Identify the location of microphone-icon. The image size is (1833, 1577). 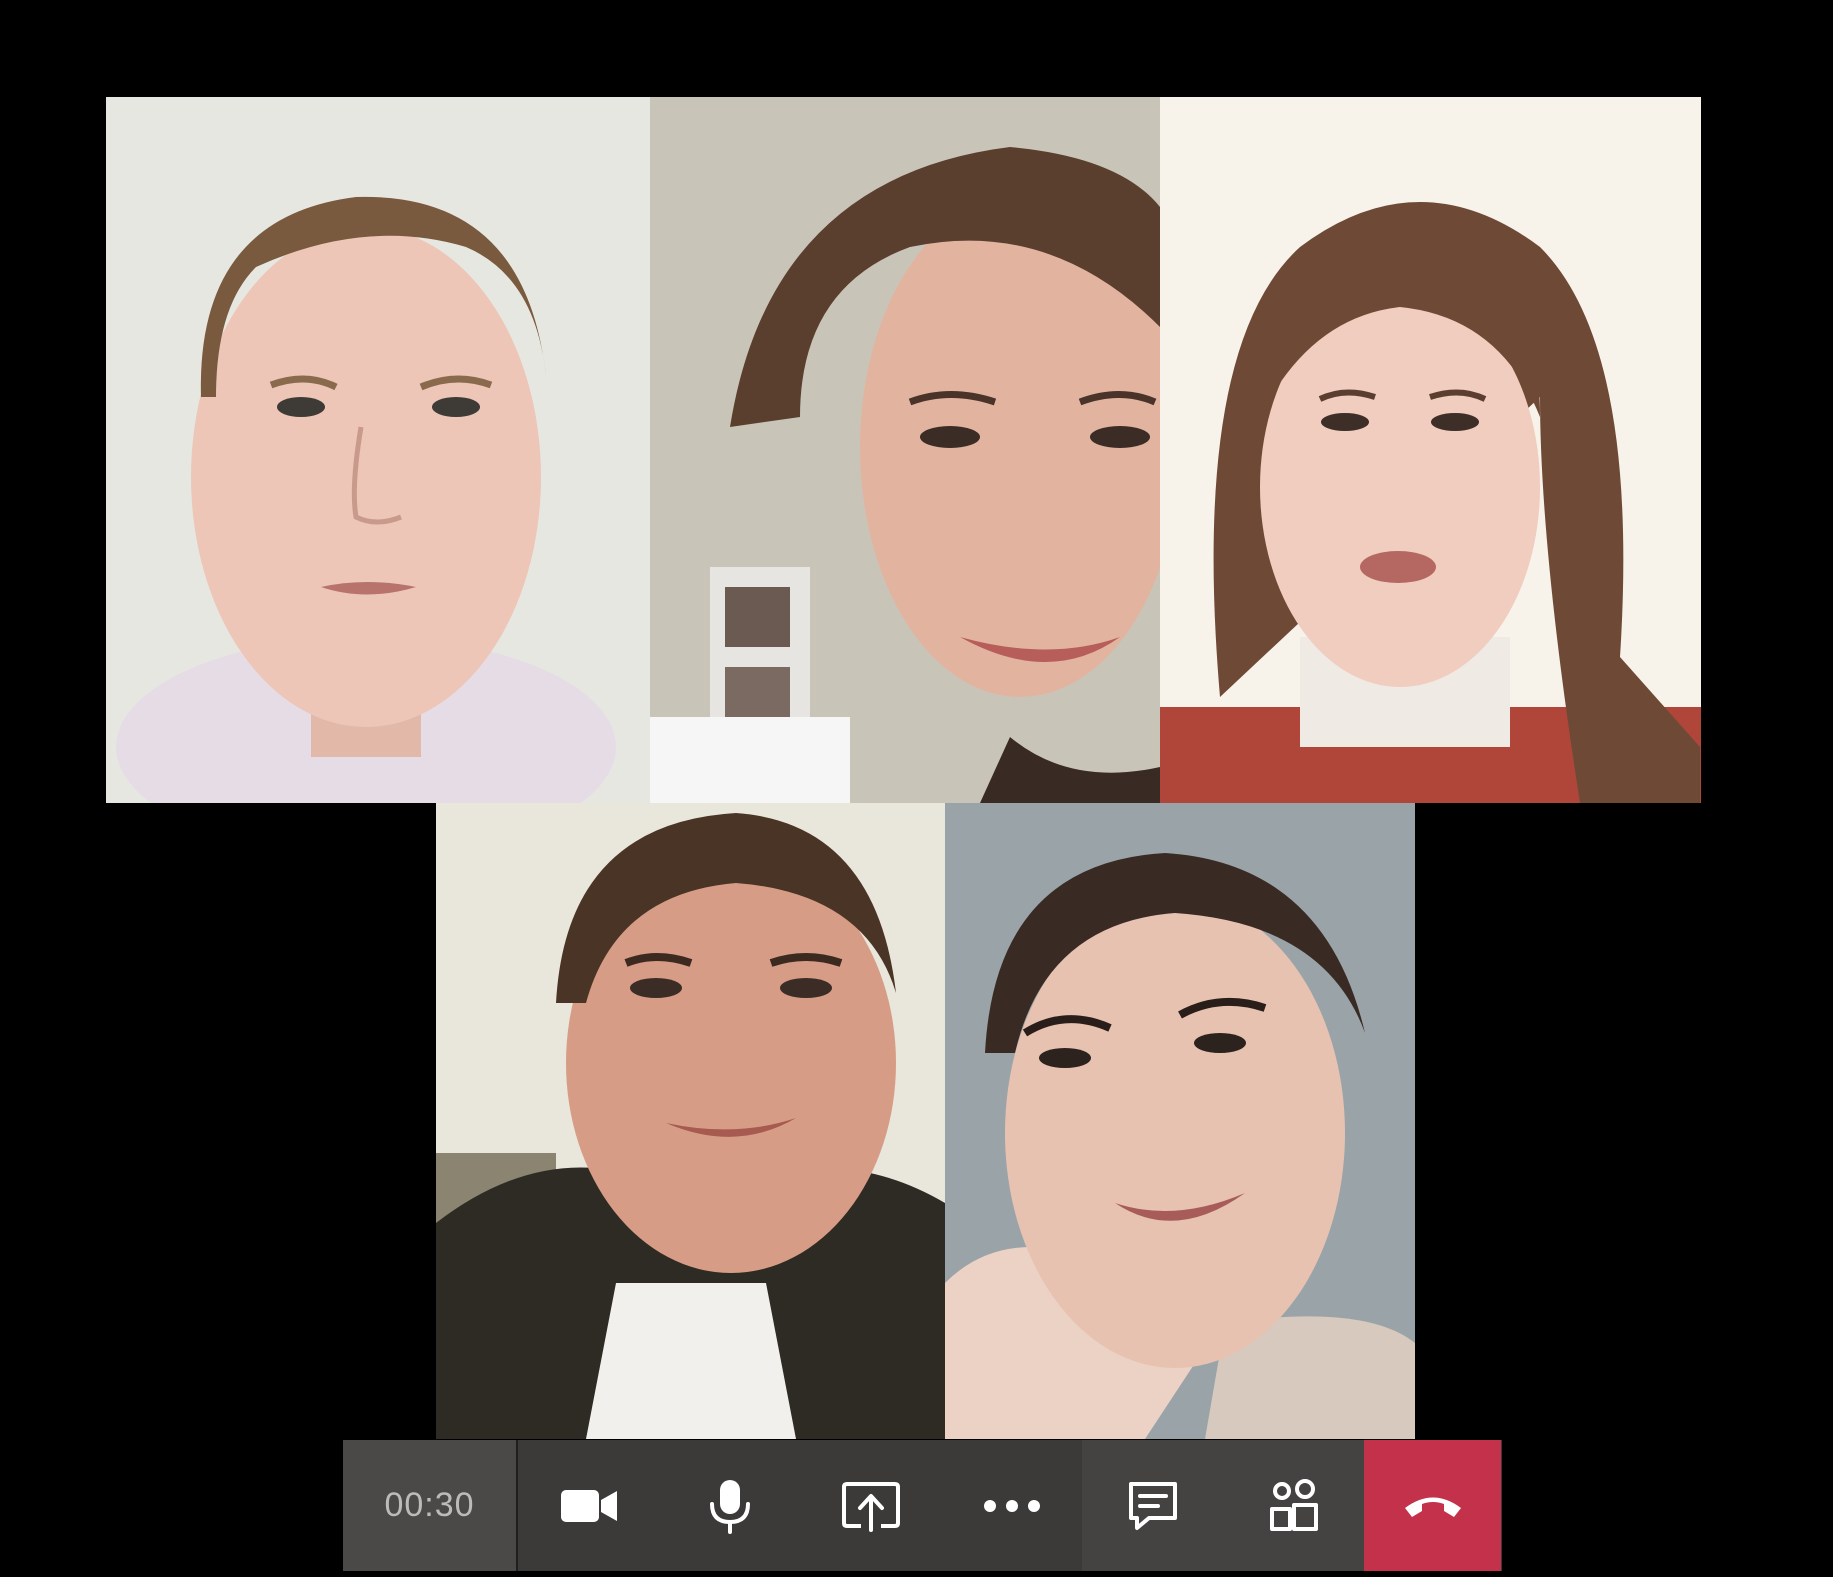
(729, 1506).